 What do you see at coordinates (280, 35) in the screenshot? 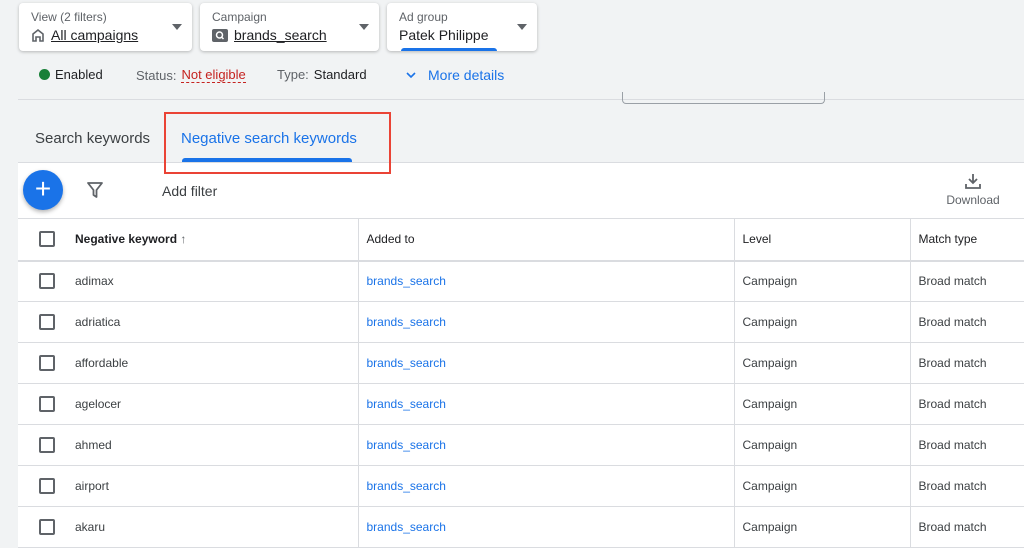
I see `campaign-value: brands_search` at bounding box center [280, 35].